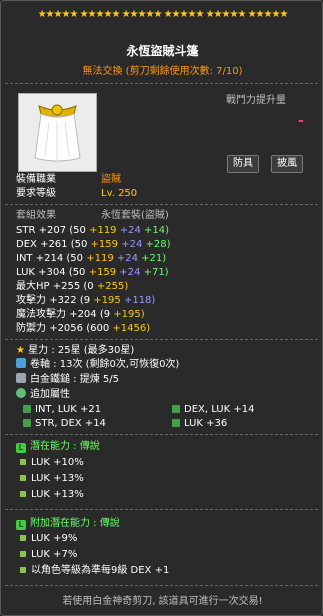  Describe the element at coordinates (219, 409) in the screenshot. I see `extra-stat: DEX, LUK +14` at that location.